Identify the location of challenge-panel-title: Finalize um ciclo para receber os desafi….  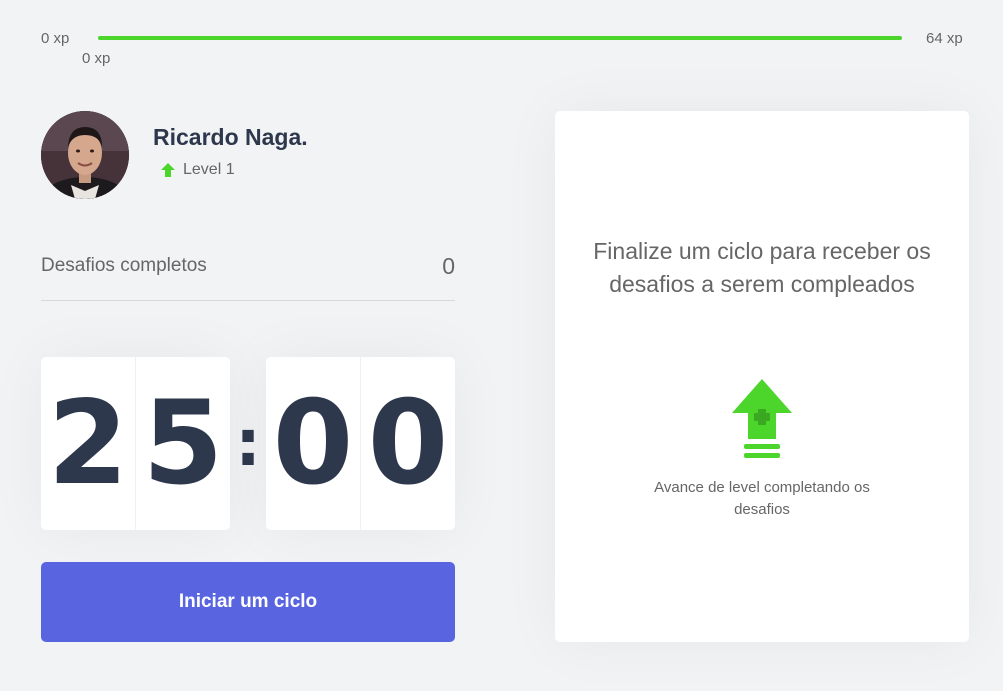
(762, 267).